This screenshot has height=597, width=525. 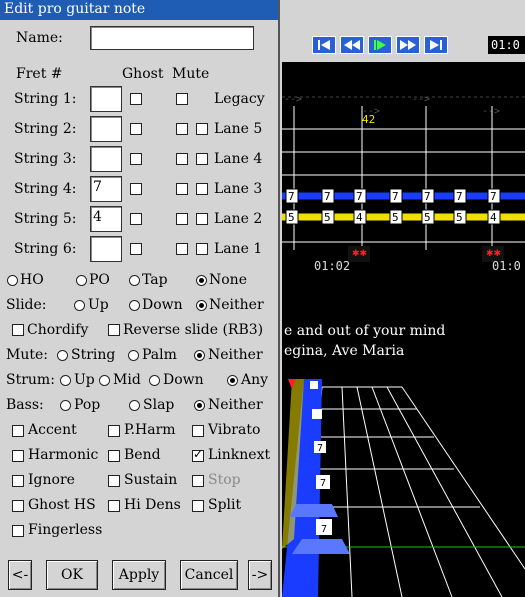 I want to click on flag-label: P.Harm, so click(x=150, y=430).